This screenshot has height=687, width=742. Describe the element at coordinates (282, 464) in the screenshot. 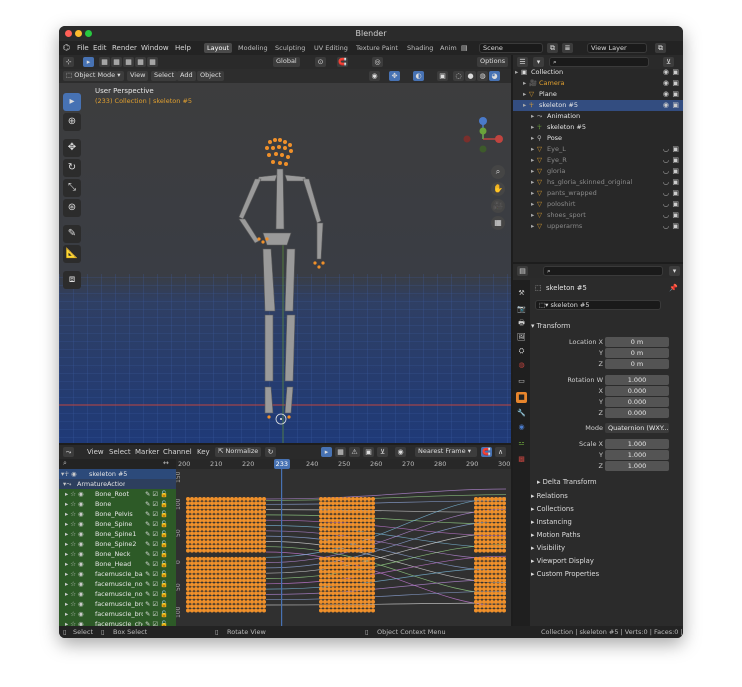

I see `current-frame-badge: 233` at that location.